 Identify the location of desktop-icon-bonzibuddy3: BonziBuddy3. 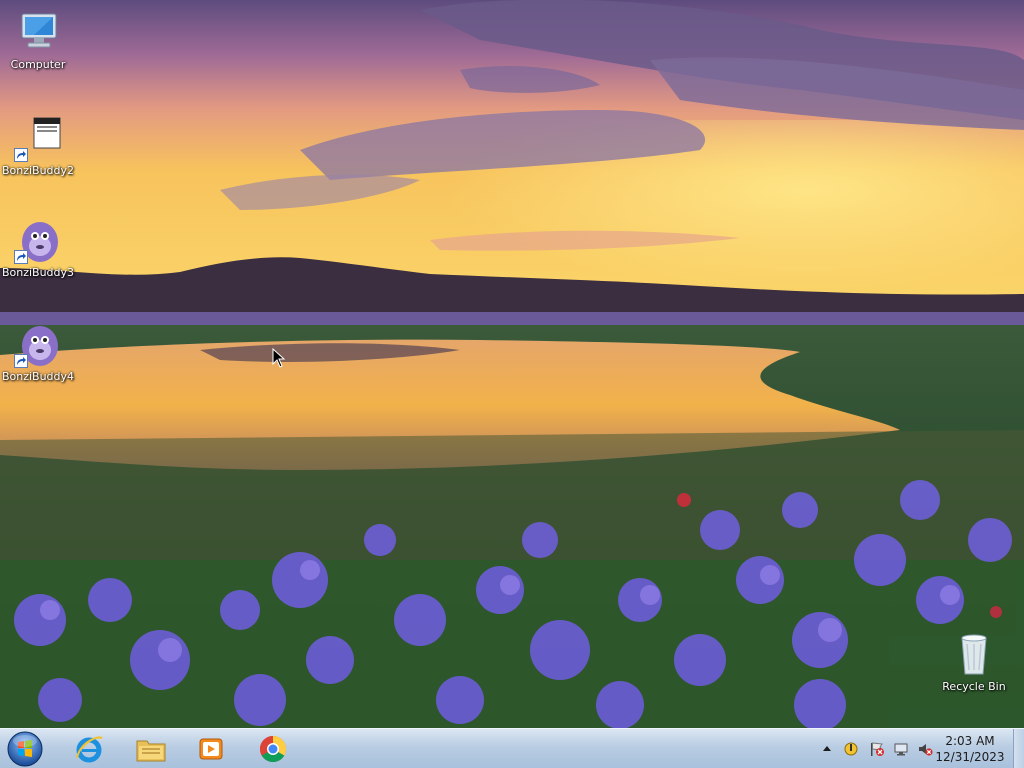
(38, 247).